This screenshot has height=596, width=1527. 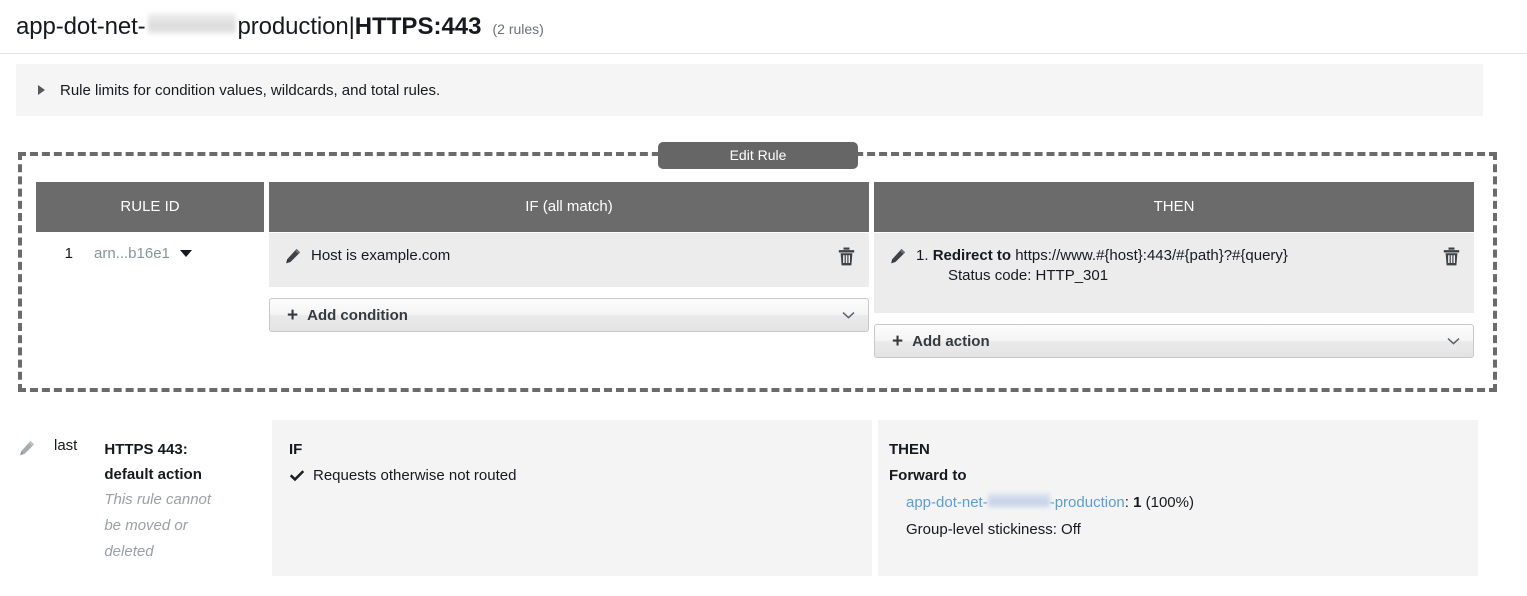 What do you see at coordinates (150, 207) in the screenshot?
I see `column-header-rule-id: RULE ID` at bounding box center [150, 207].